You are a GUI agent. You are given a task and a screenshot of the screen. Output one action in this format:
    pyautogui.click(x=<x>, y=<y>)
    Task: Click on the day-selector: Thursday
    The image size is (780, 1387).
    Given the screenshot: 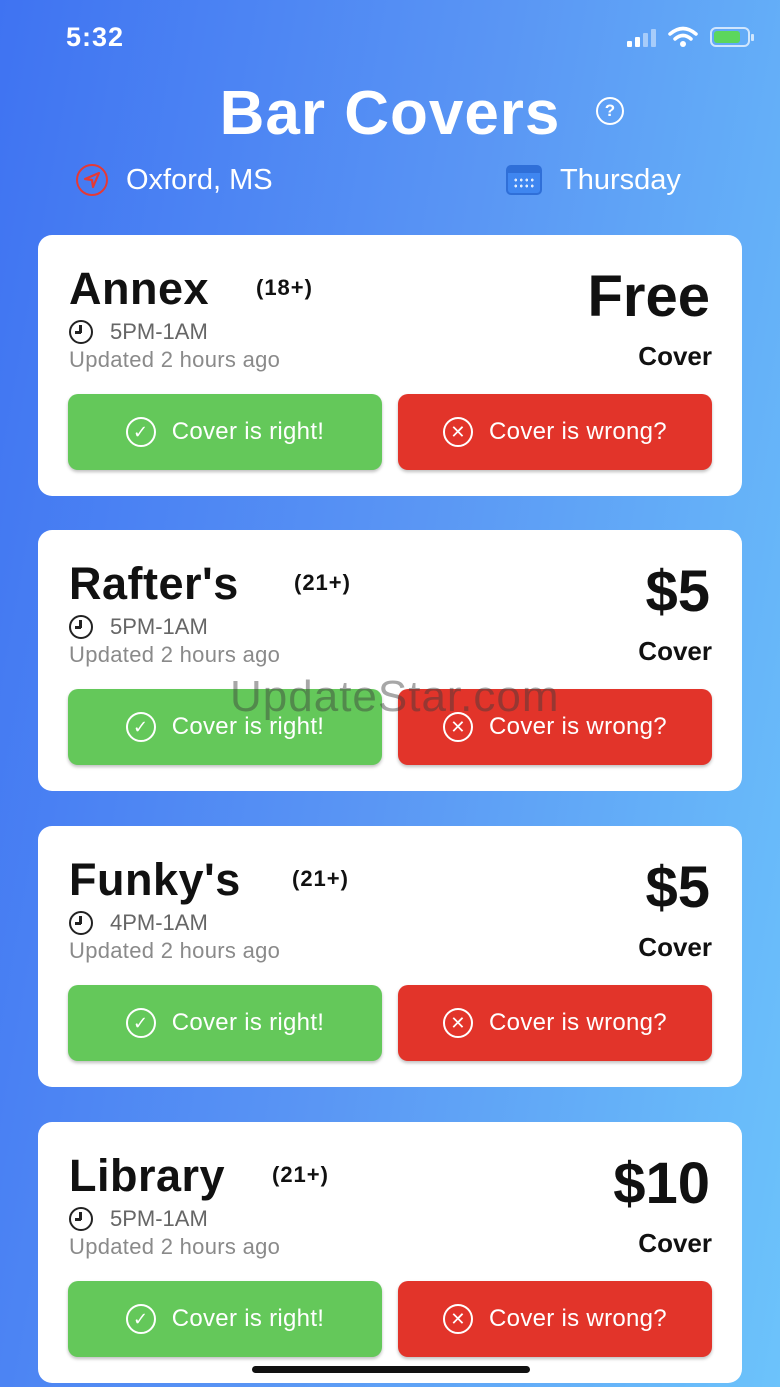 What is the action you would take?
    pyautogui.click(x=593, y=180)
    